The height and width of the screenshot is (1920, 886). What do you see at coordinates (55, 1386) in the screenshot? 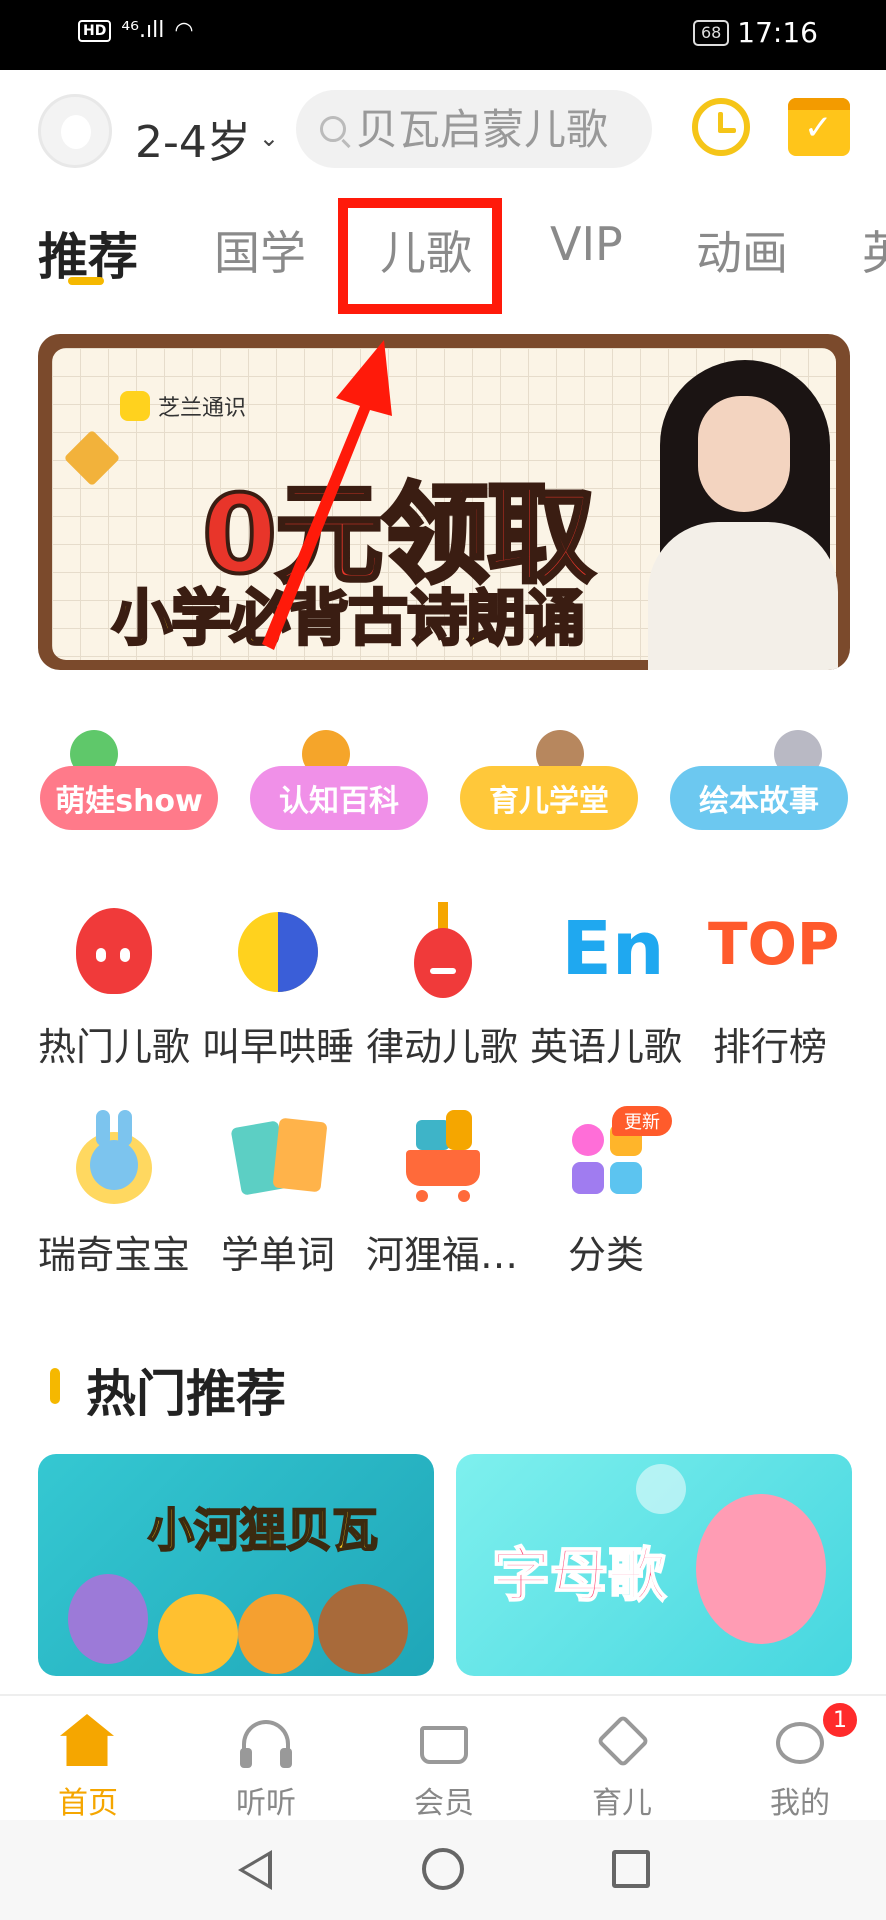
I see `section-accent-bar` at bounding box center [55, 1386].